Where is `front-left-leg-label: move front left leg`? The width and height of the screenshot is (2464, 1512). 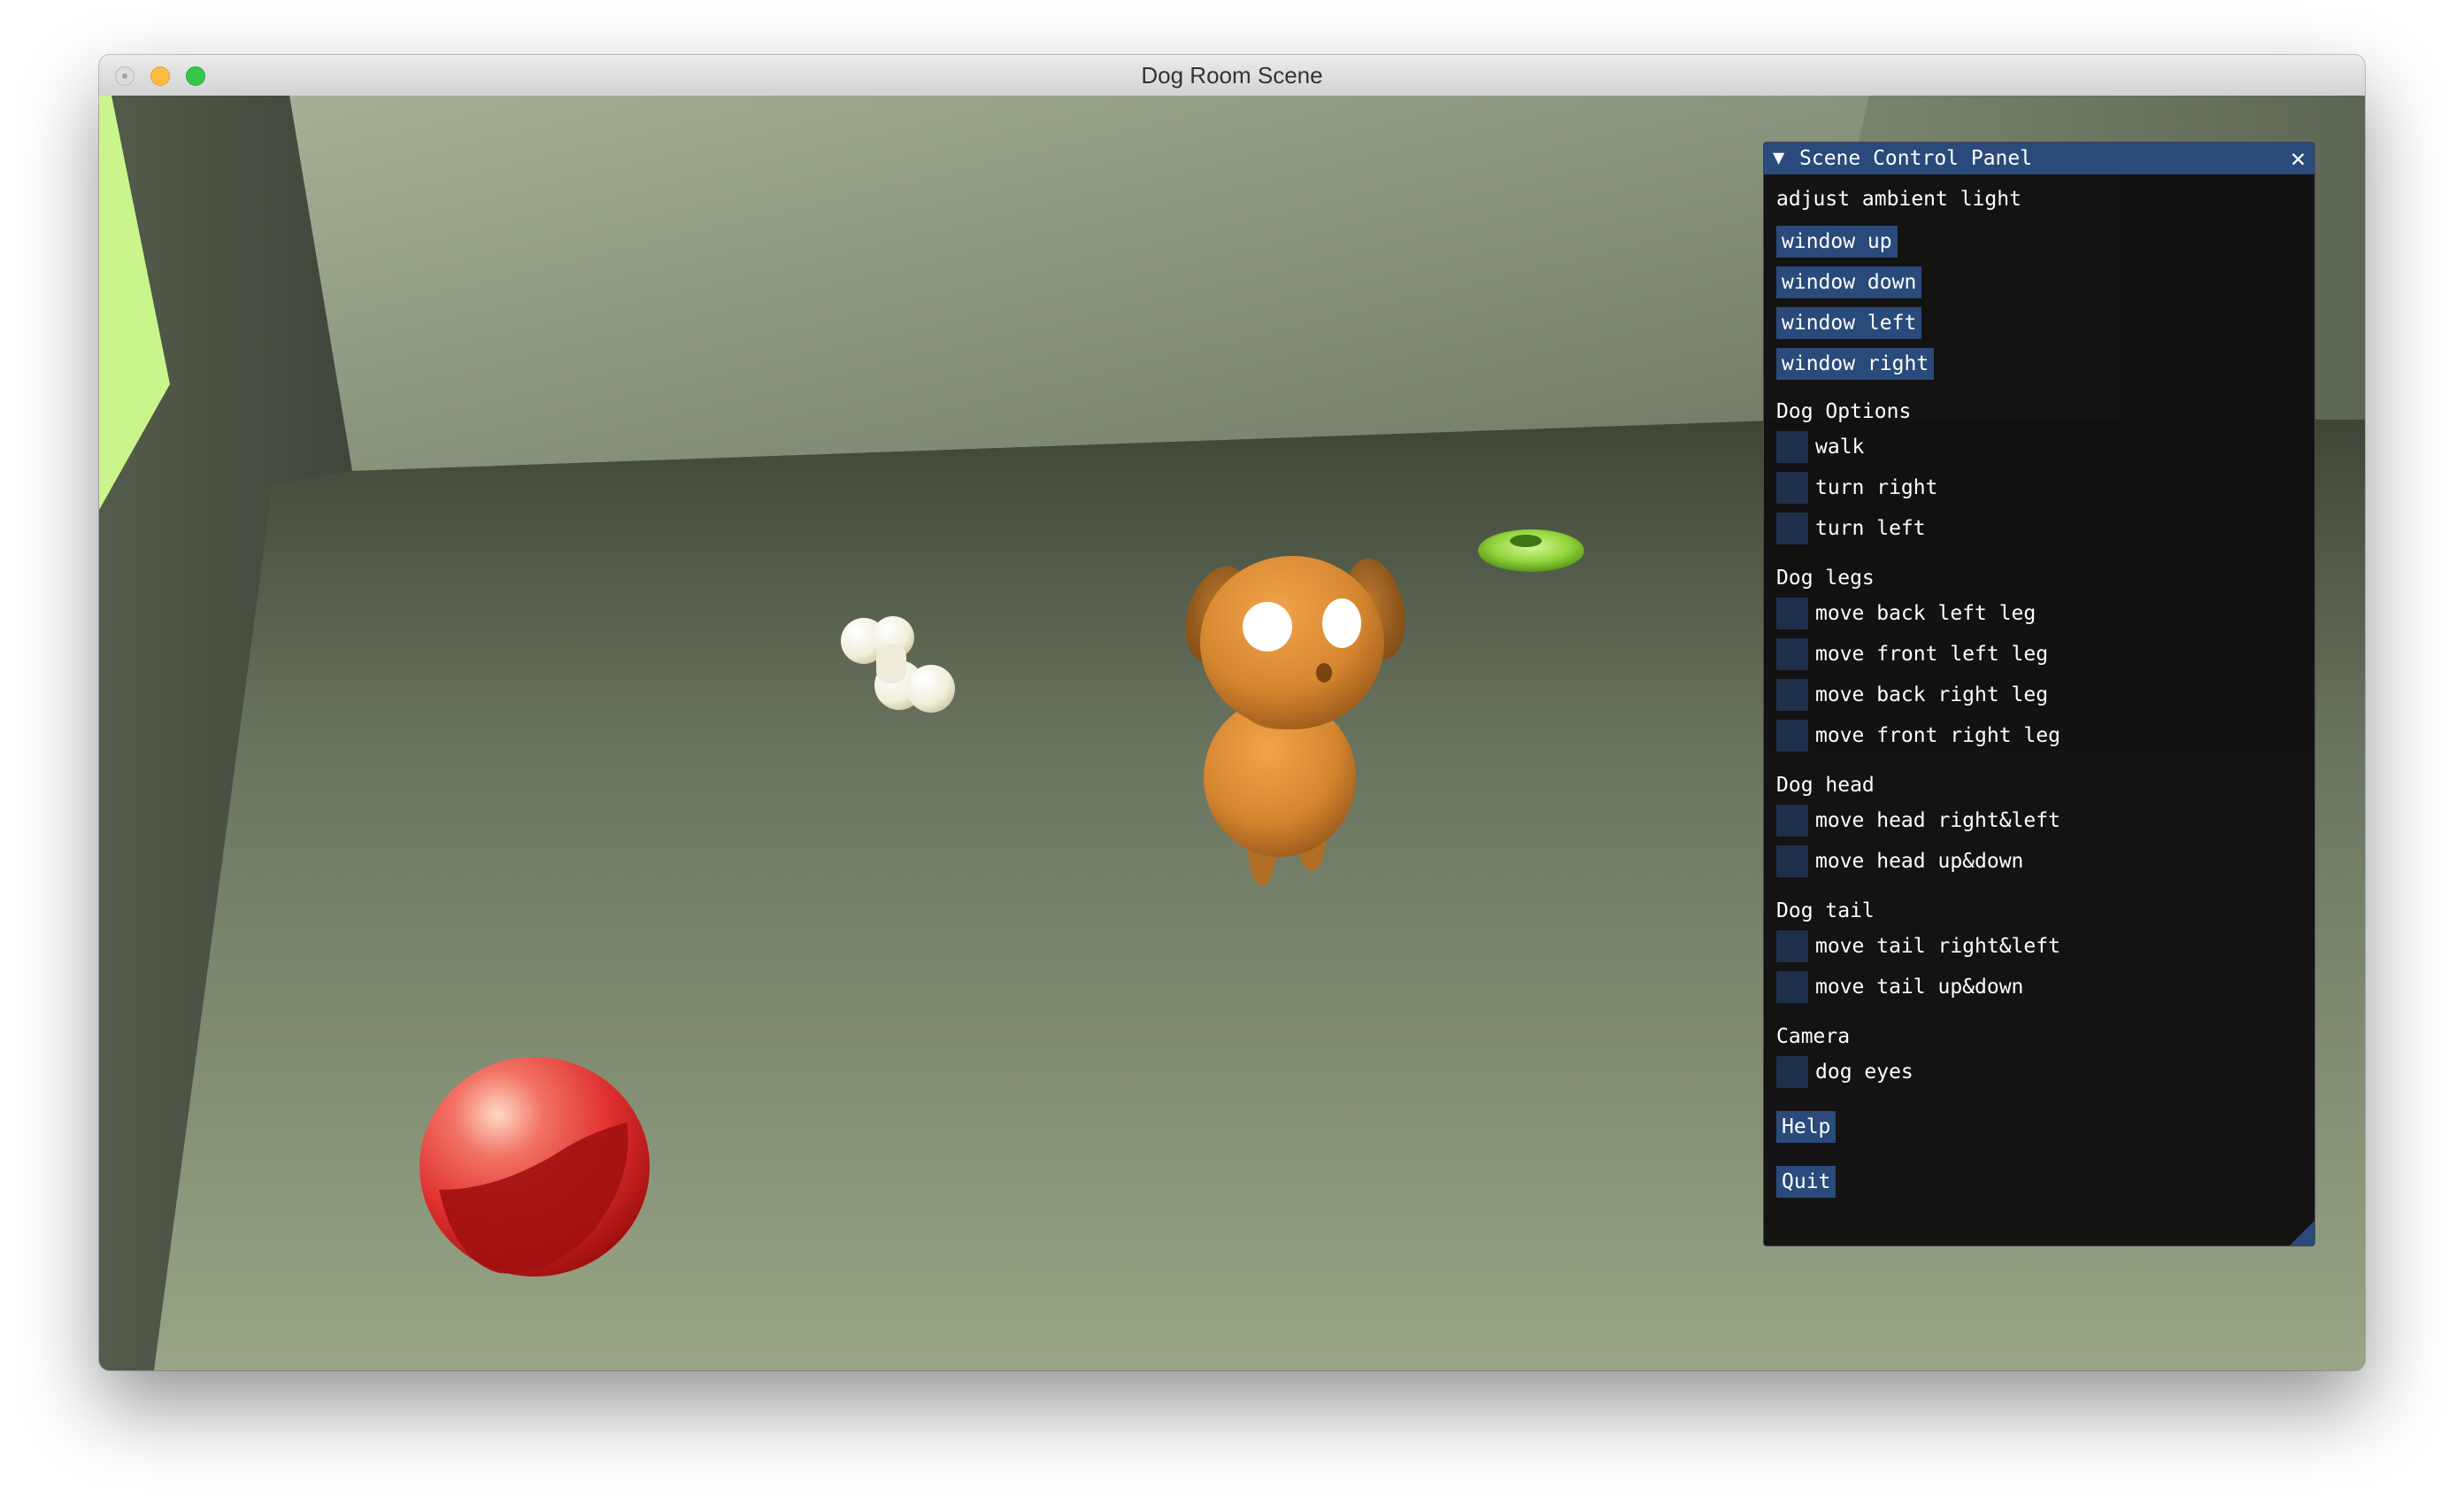
front-left-leg-label: move front left leg is located at coordinates (1932, 654).